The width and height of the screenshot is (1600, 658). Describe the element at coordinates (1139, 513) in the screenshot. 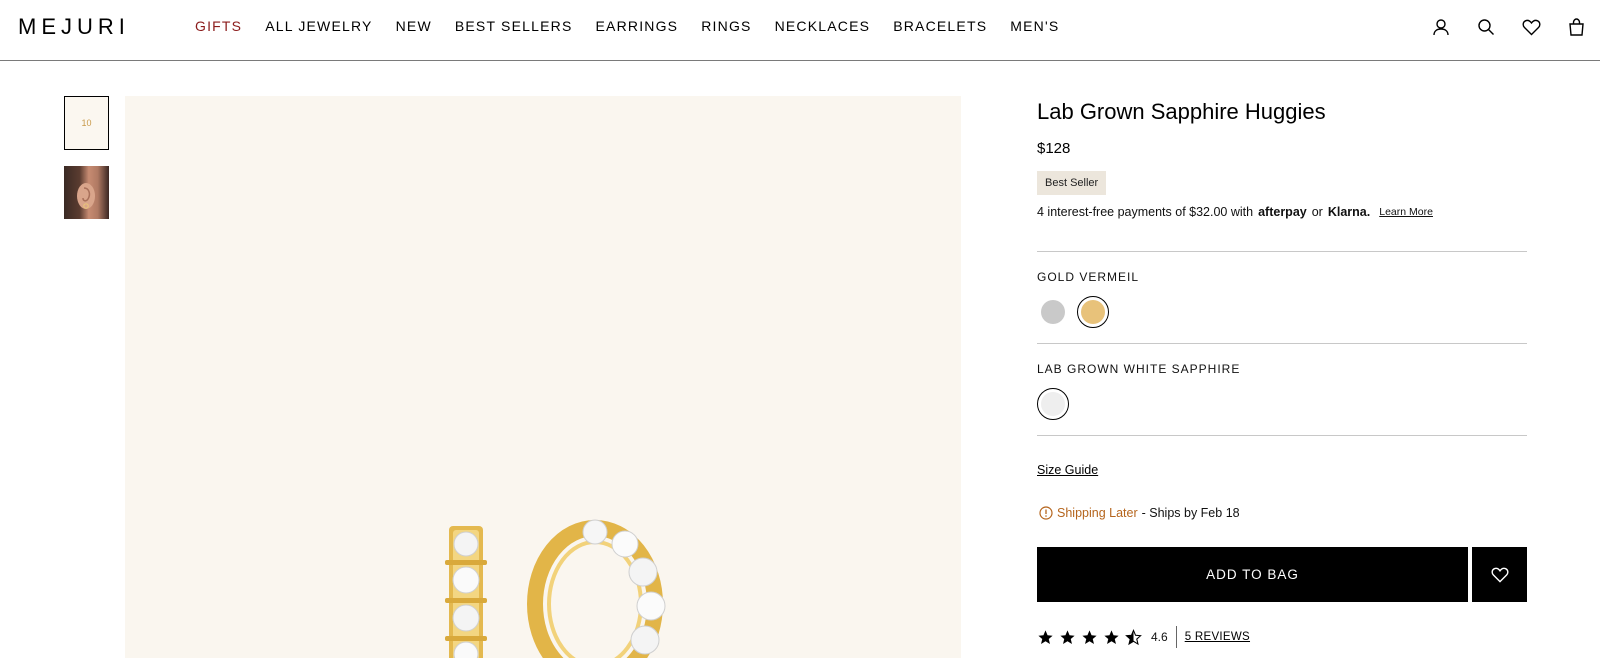

I see `shipping-status: Shipping Later - Ships by Feb 18` at that location.